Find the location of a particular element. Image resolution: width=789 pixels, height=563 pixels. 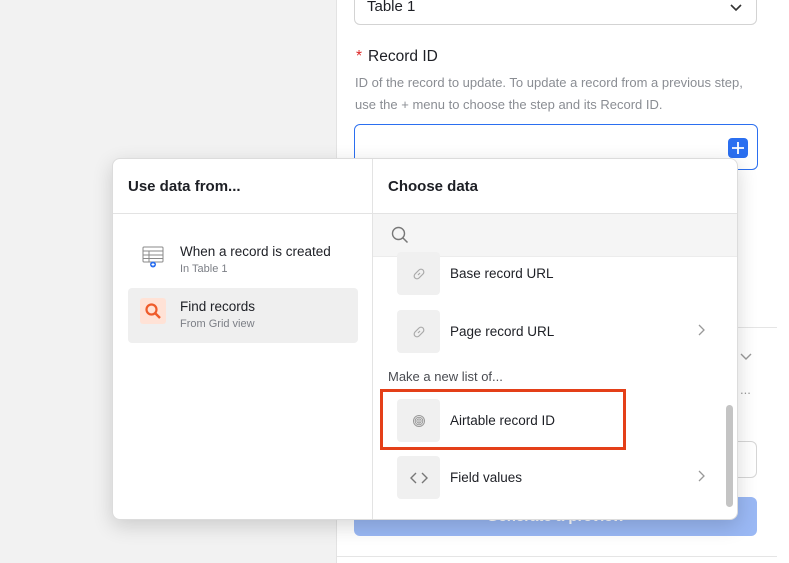

source-record-created: When a record is created In Table 1 is located at coordinates (243, 260).